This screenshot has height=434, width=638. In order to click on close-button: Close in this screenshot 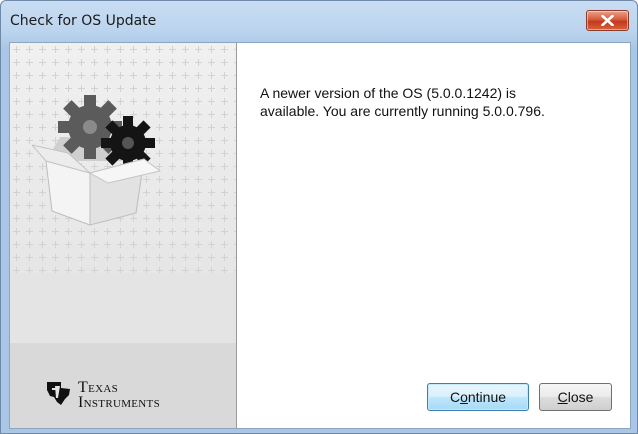, I will do `click(575, 397)`.